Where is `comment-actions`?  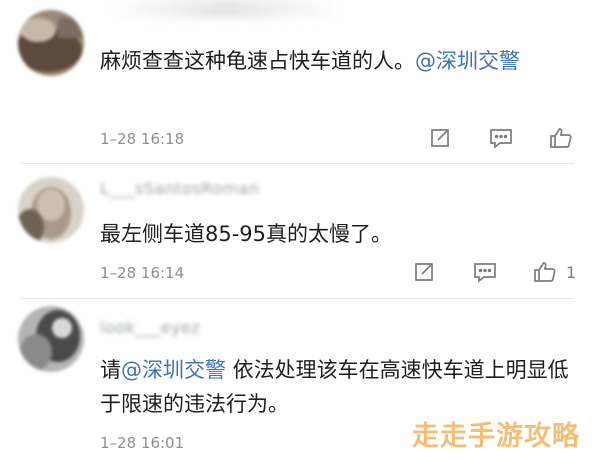
comment-actions is located at coordinates (297, 138).